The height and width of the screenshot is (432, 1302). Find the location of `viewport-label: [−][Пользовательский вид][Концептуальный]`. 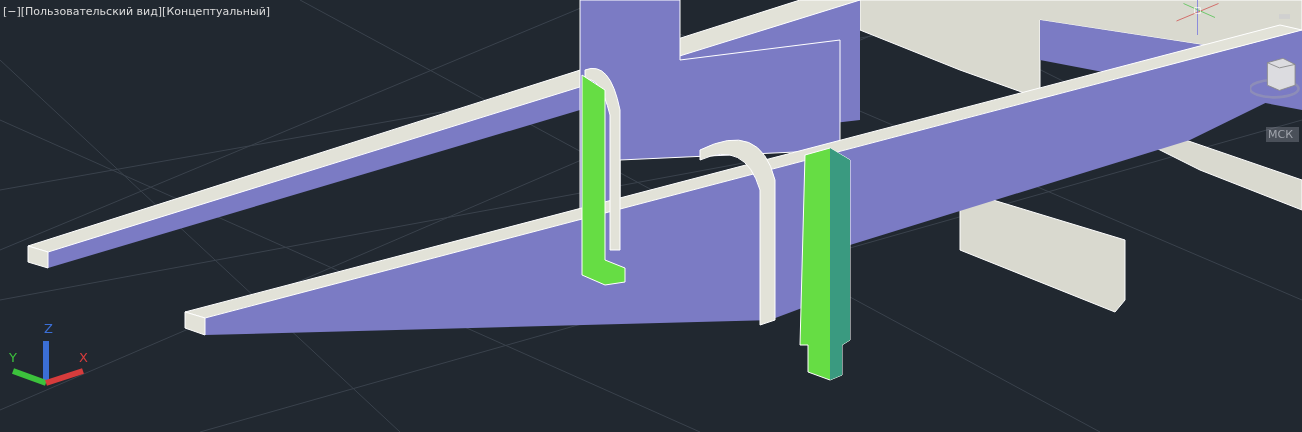

viewport-label: [−][Пользовательский вид][Концептуальный] is located at coordinates (137, 11).